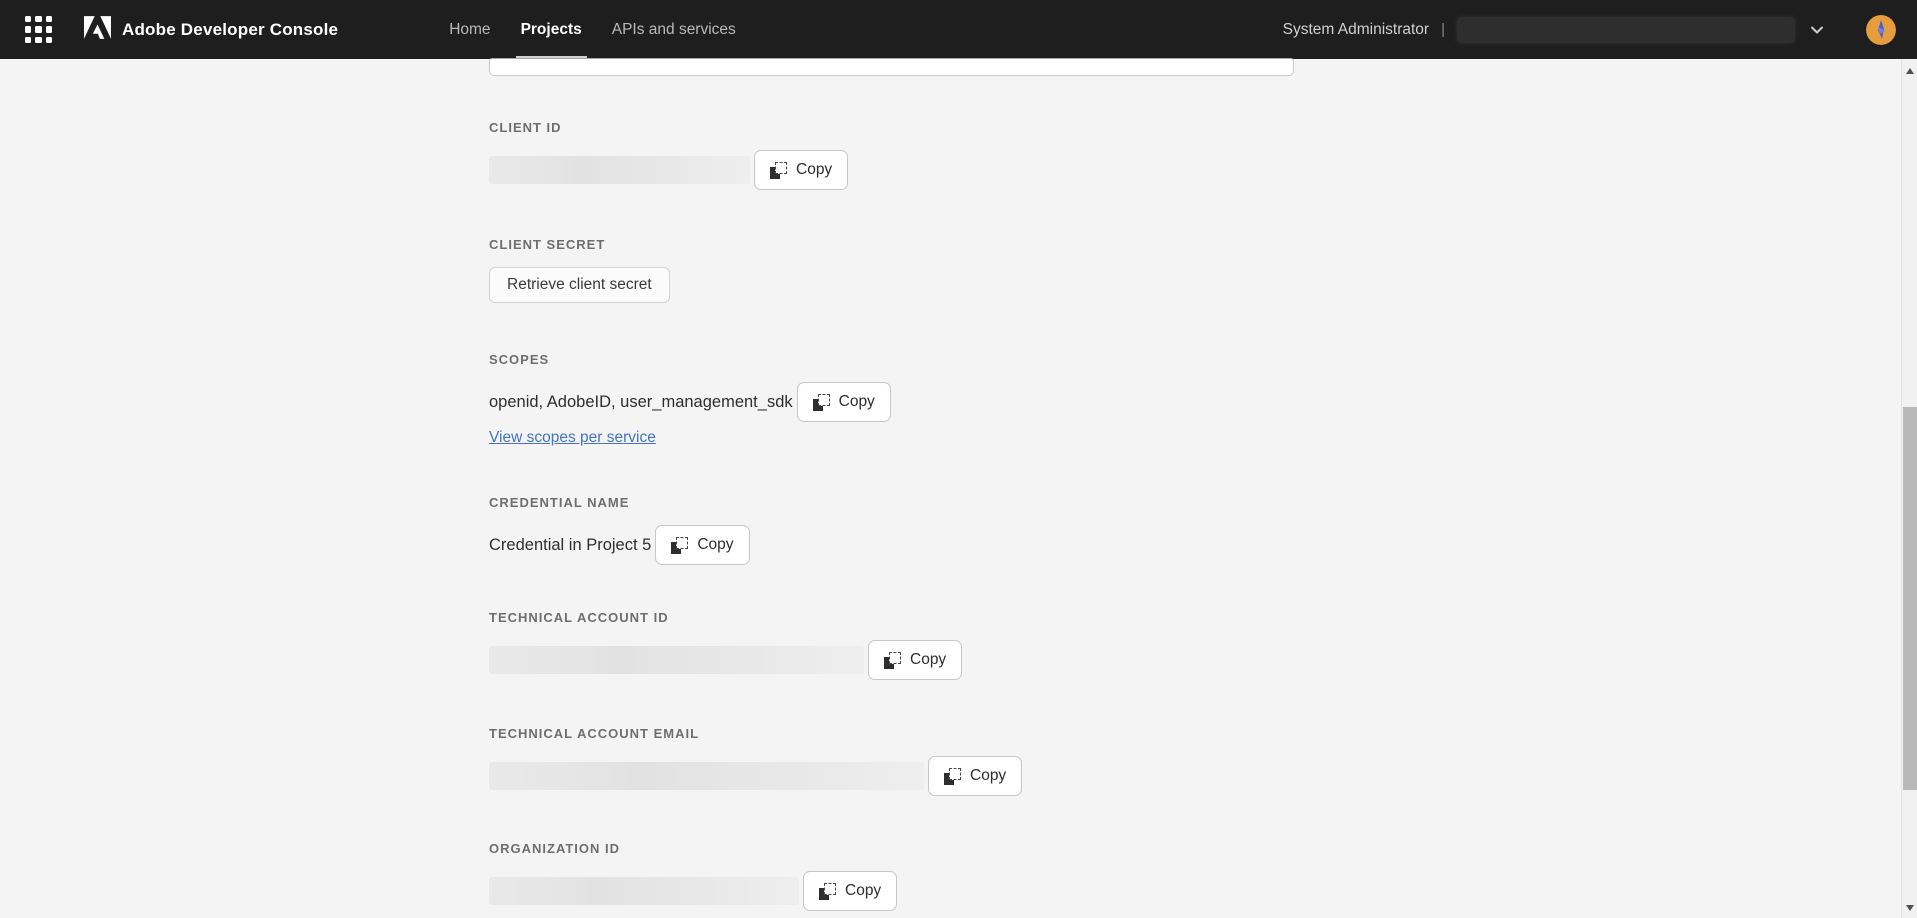 This screenshot has height=918, width=1917. Describe the element at coordinates (38, 29) in the screenshot. I see `app-launcher-grid-icon` at that location.